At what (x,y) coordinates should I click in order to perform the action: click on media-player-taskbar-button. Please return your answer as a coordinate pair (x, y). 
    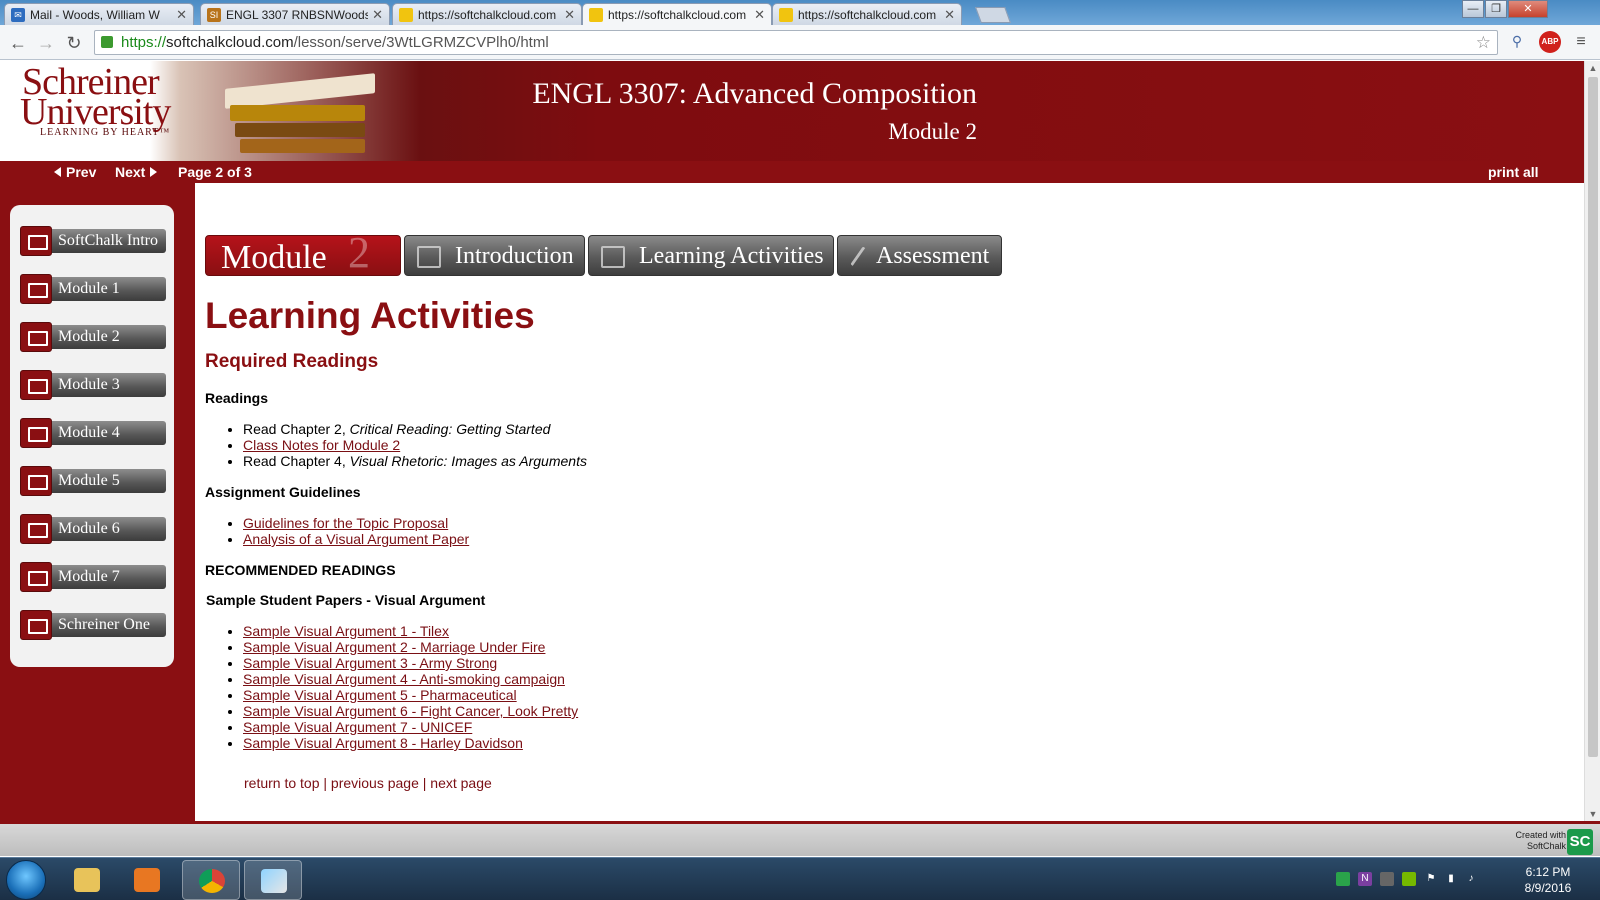
    Looking at the image, I should click on (147, 880).